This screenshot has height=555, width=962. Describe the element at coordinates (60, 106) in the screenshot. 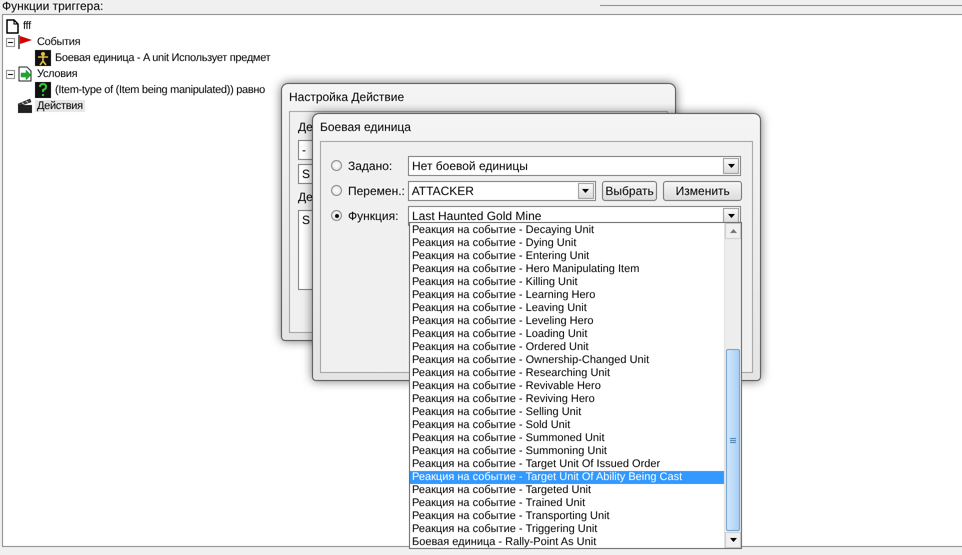

I see `tree-item: Действия` at that location.